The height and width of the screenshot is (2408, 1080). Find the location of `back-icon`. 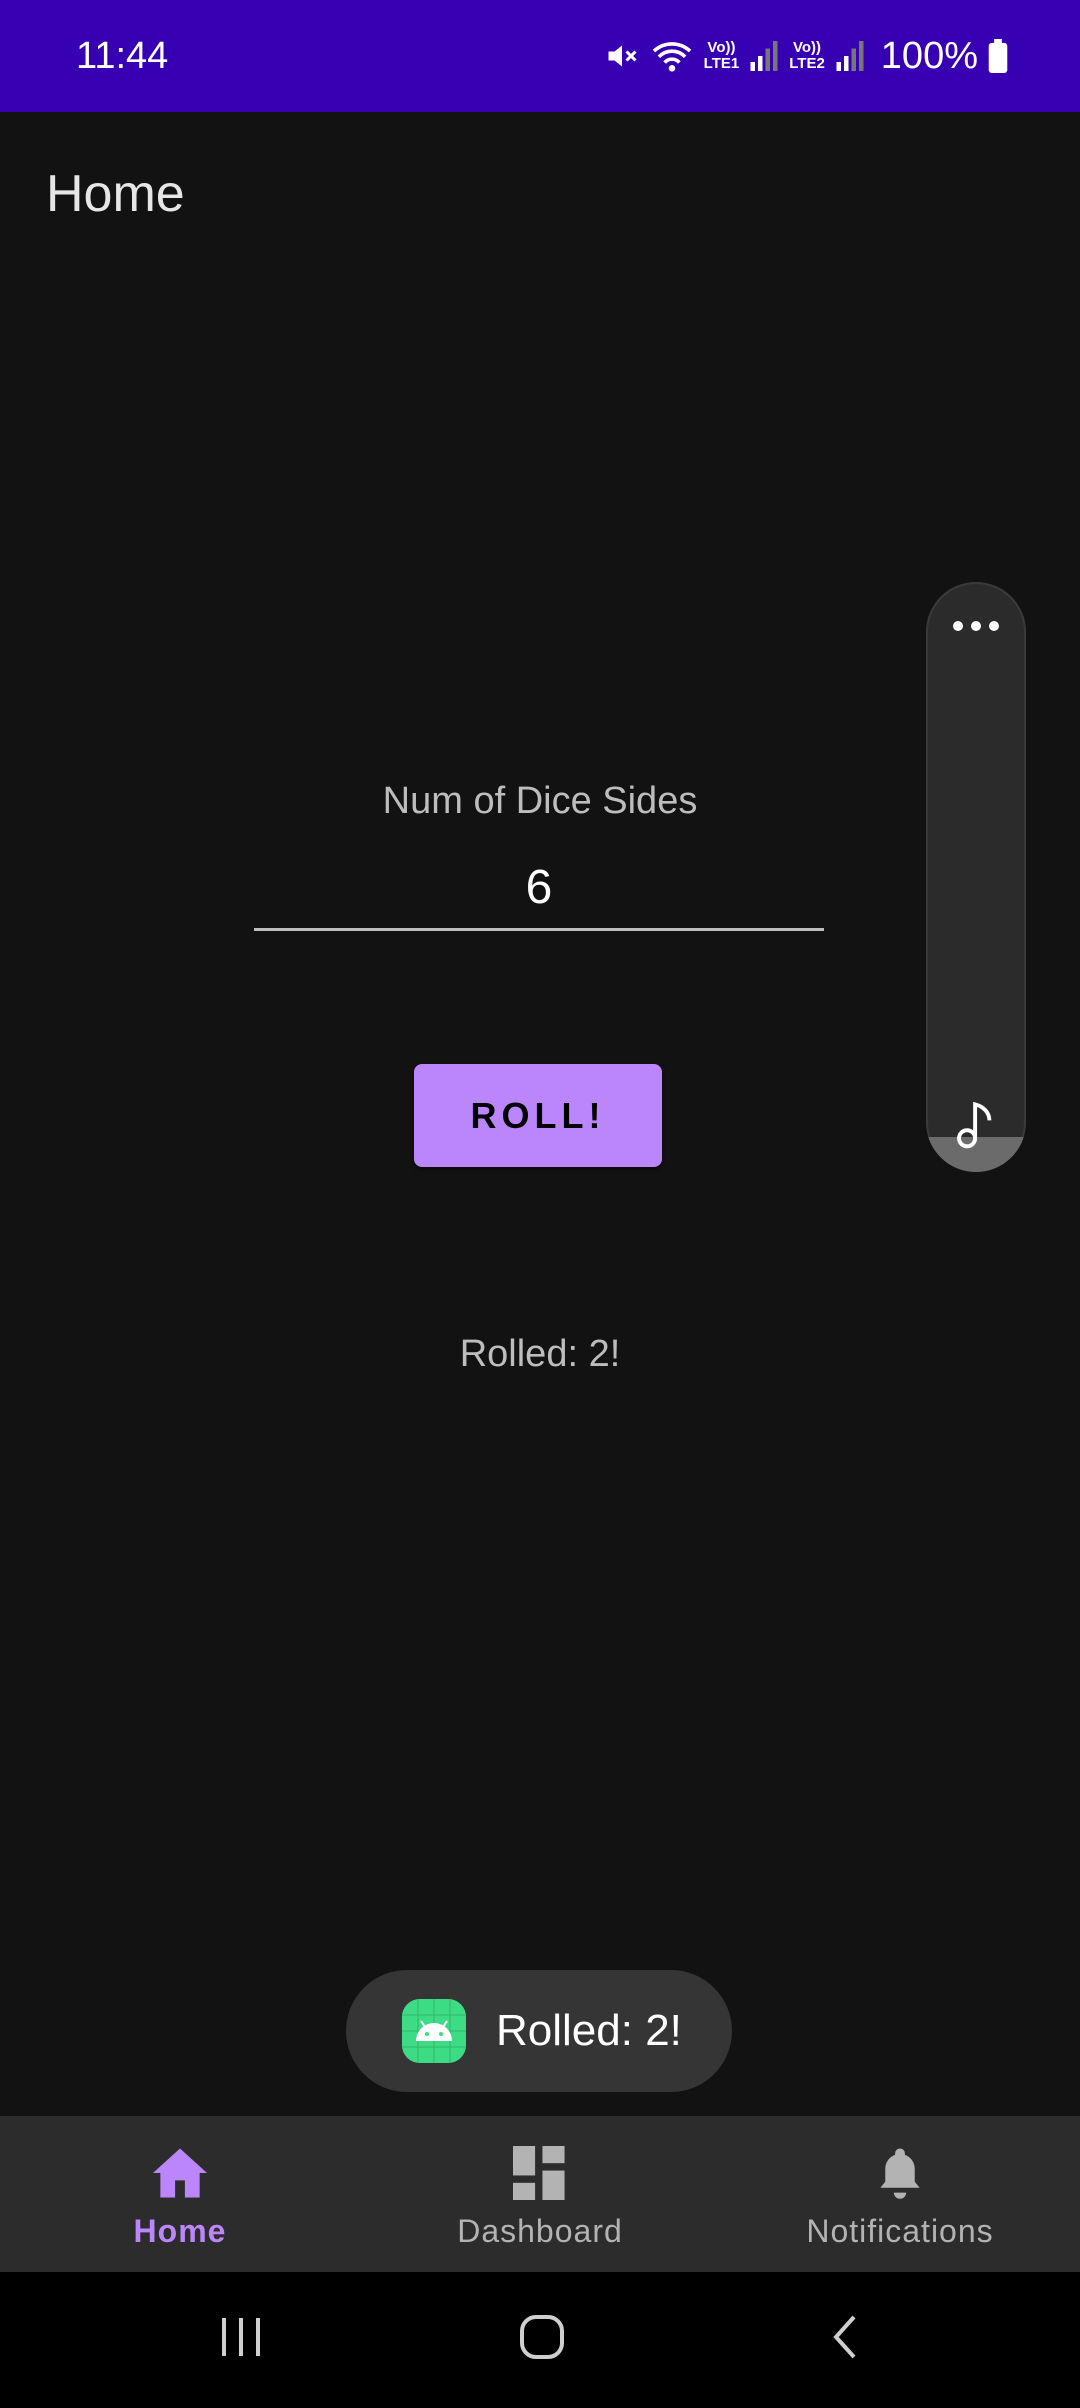

back-icon is located at coordinates (846, 2339).